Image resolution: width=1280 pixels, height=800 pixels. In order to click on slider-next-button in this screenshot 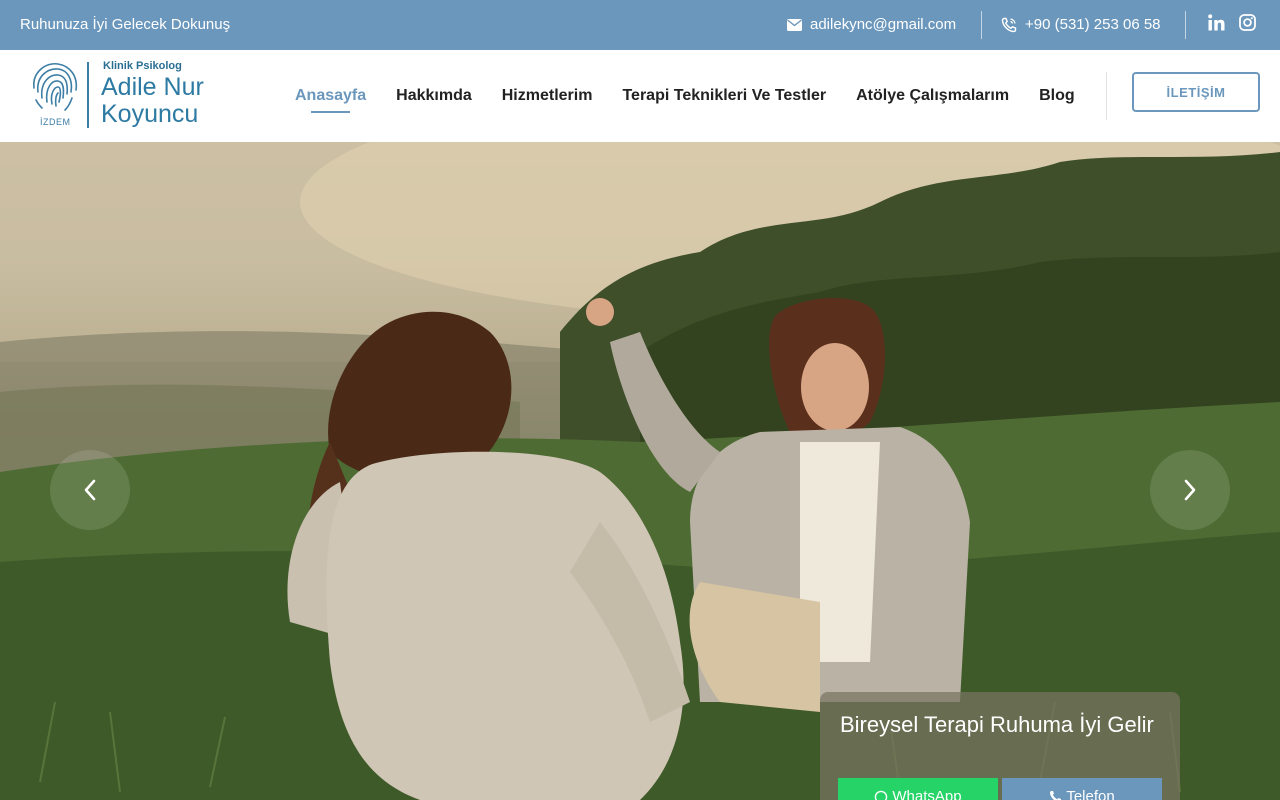, I will do `click(1190, 490)`.